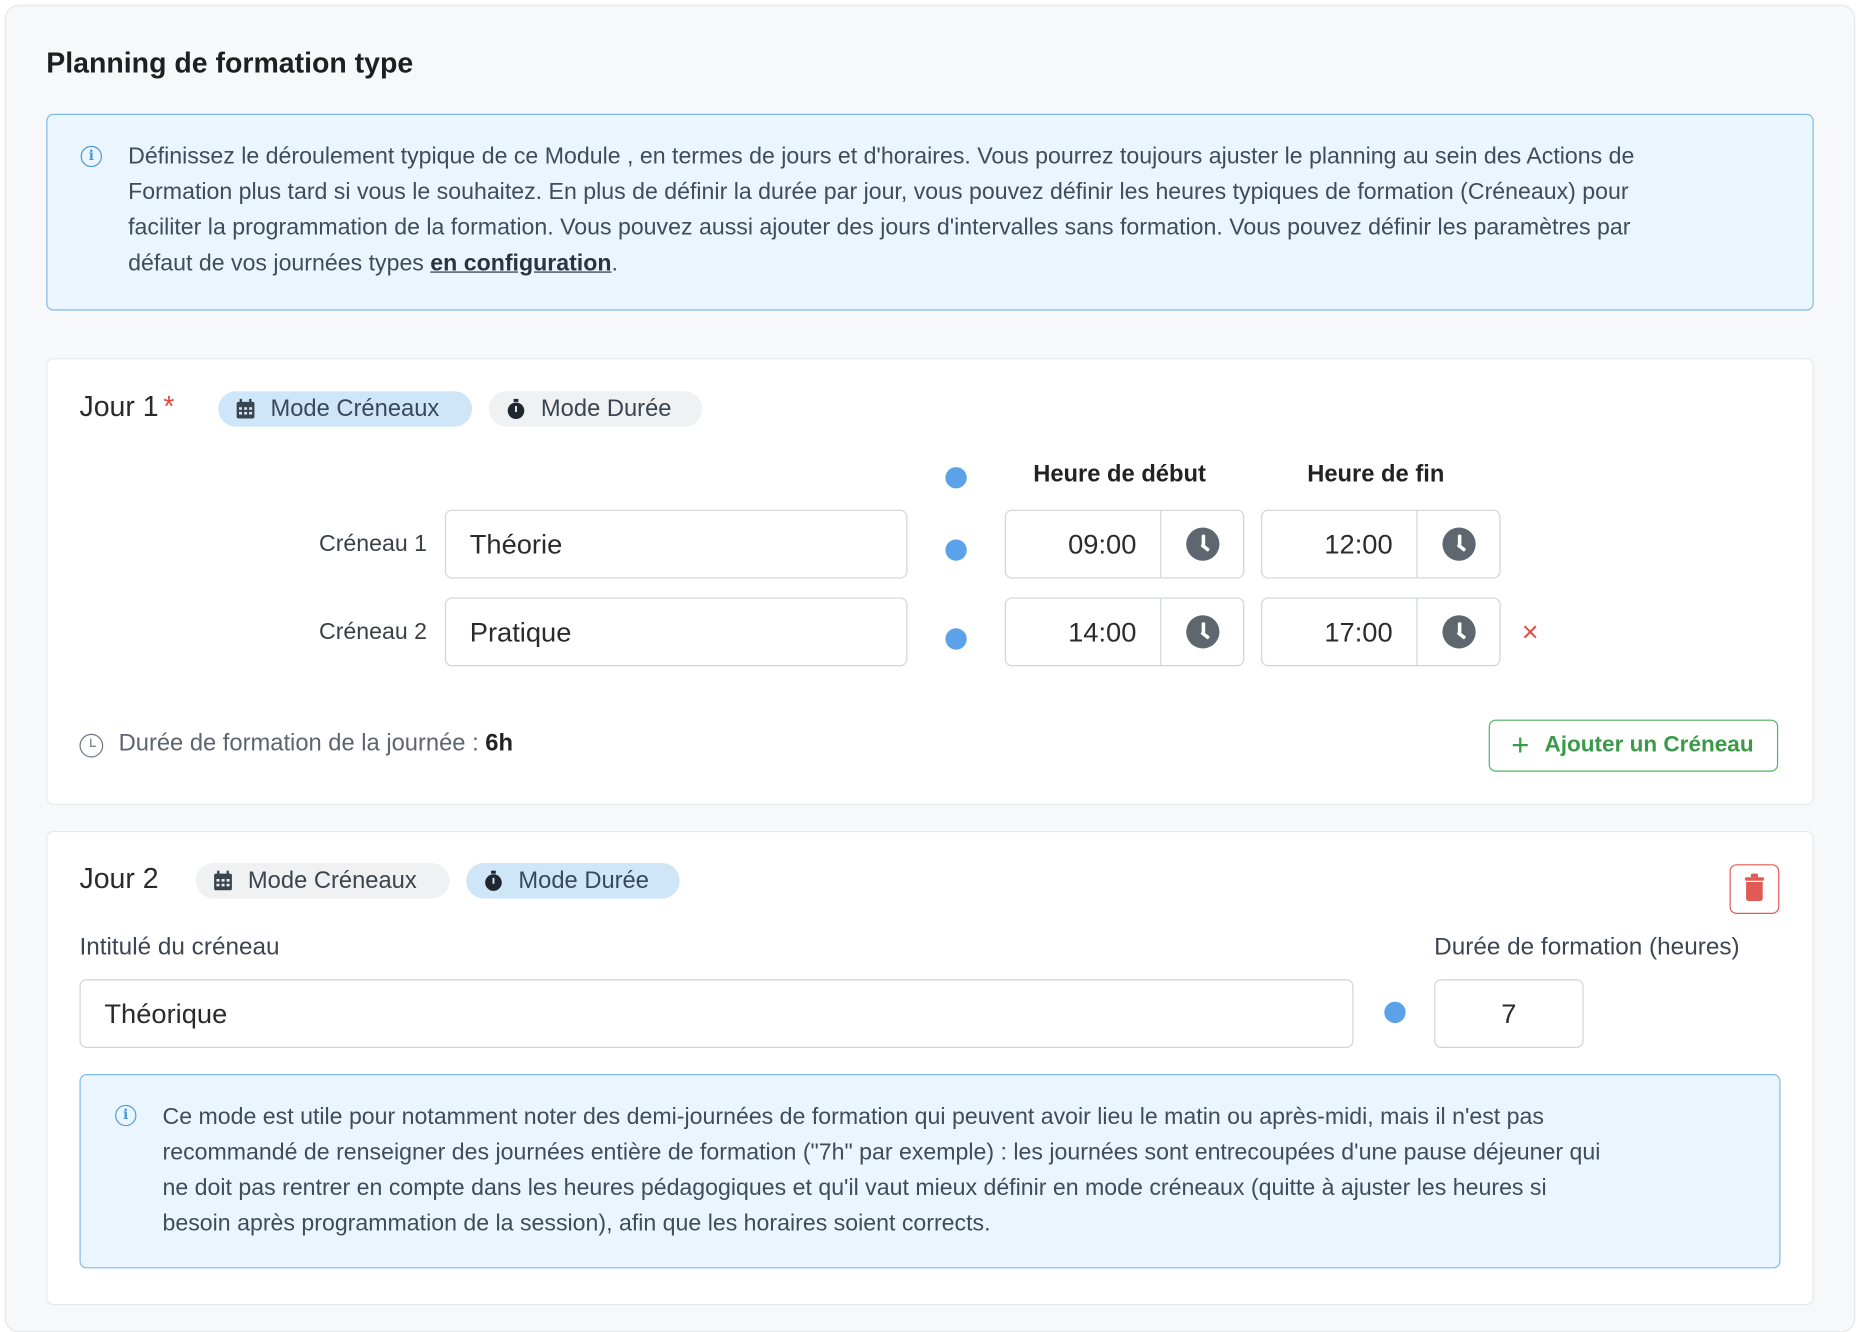  Describe the element at coordinates (1339, 632) in the screenshot. I see `slot-2-end-value: 17:00` at that location.